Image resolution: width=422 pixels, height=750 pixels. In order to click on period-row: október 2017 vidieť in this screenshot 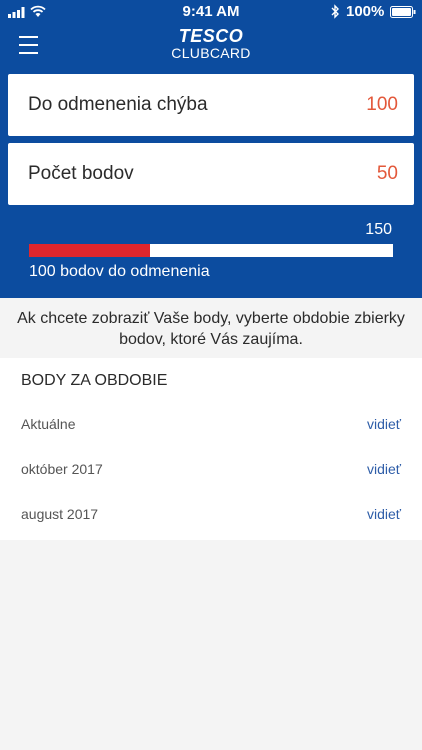, I will do `click(211, 471)`.